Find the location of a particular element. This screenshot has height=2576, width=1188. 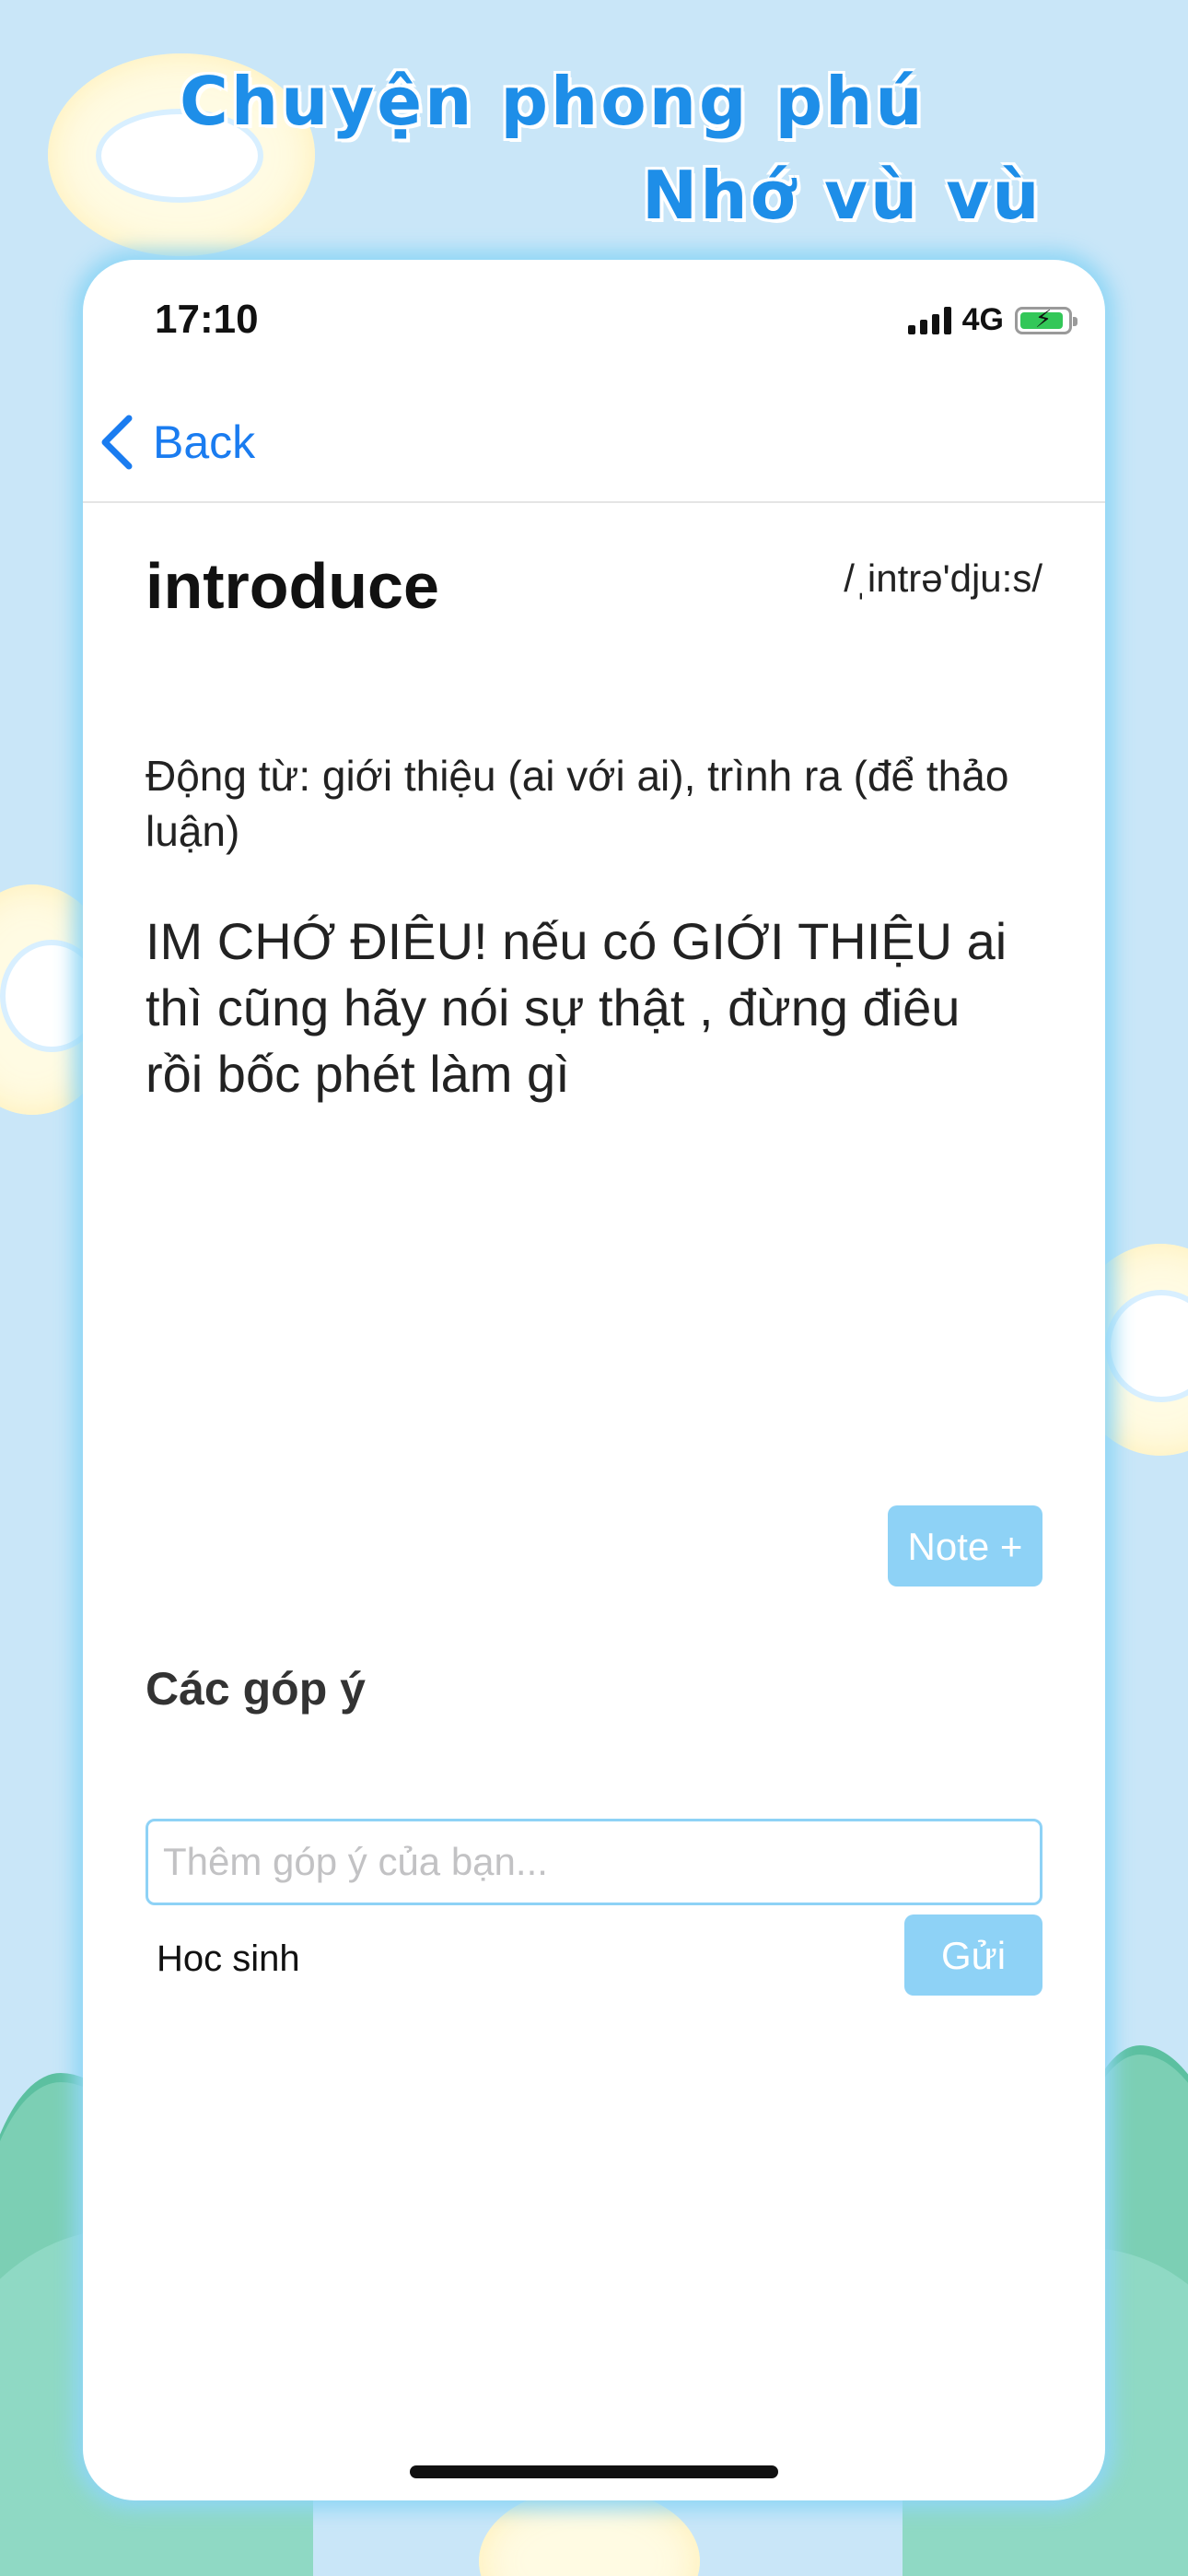

chevron-left-icon is located at coordinates (117, 442).